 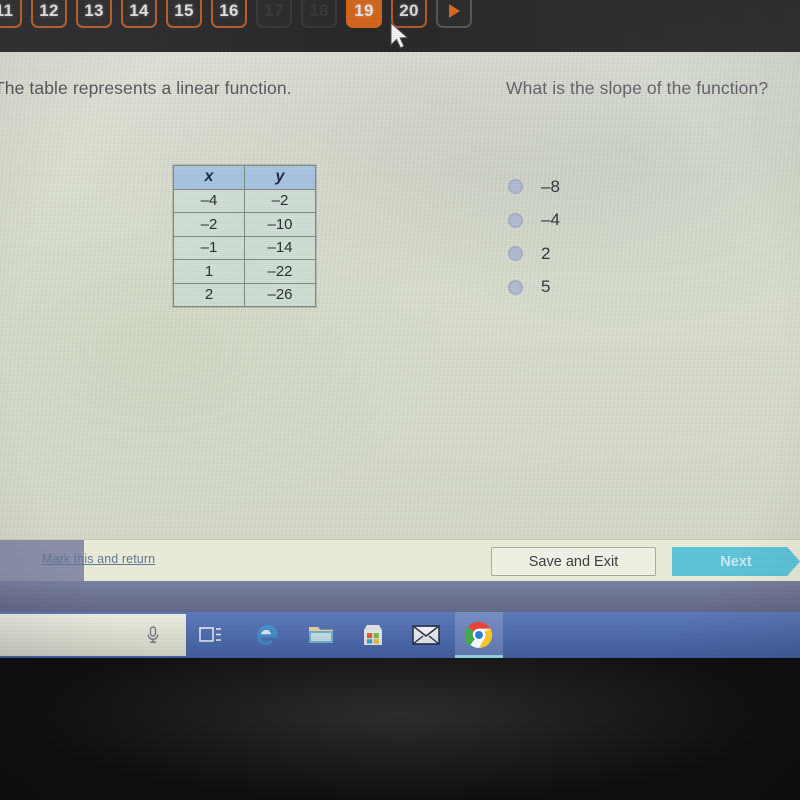 I want to click on answer-option-label: 5, so click(x=546, y=287).